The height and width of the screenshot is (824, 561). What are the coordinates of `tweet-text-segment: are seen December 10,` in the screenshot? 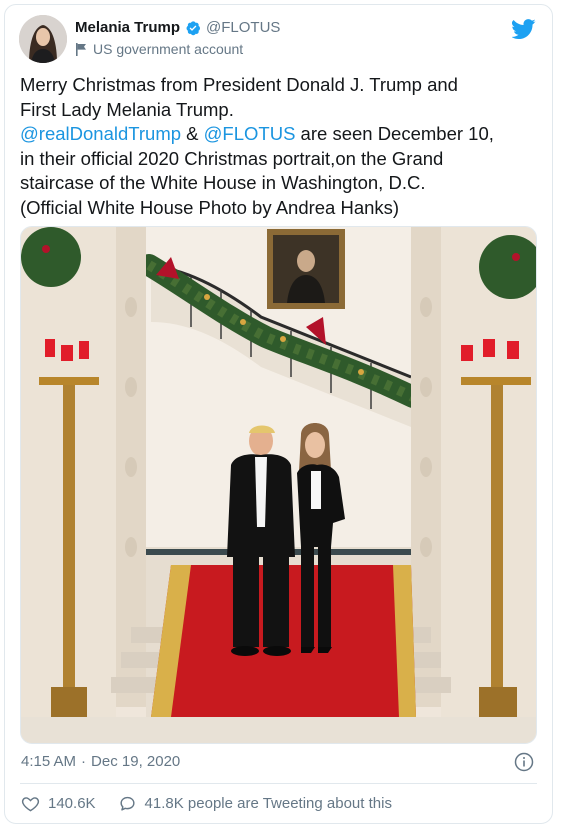 It's located at (394, 134).